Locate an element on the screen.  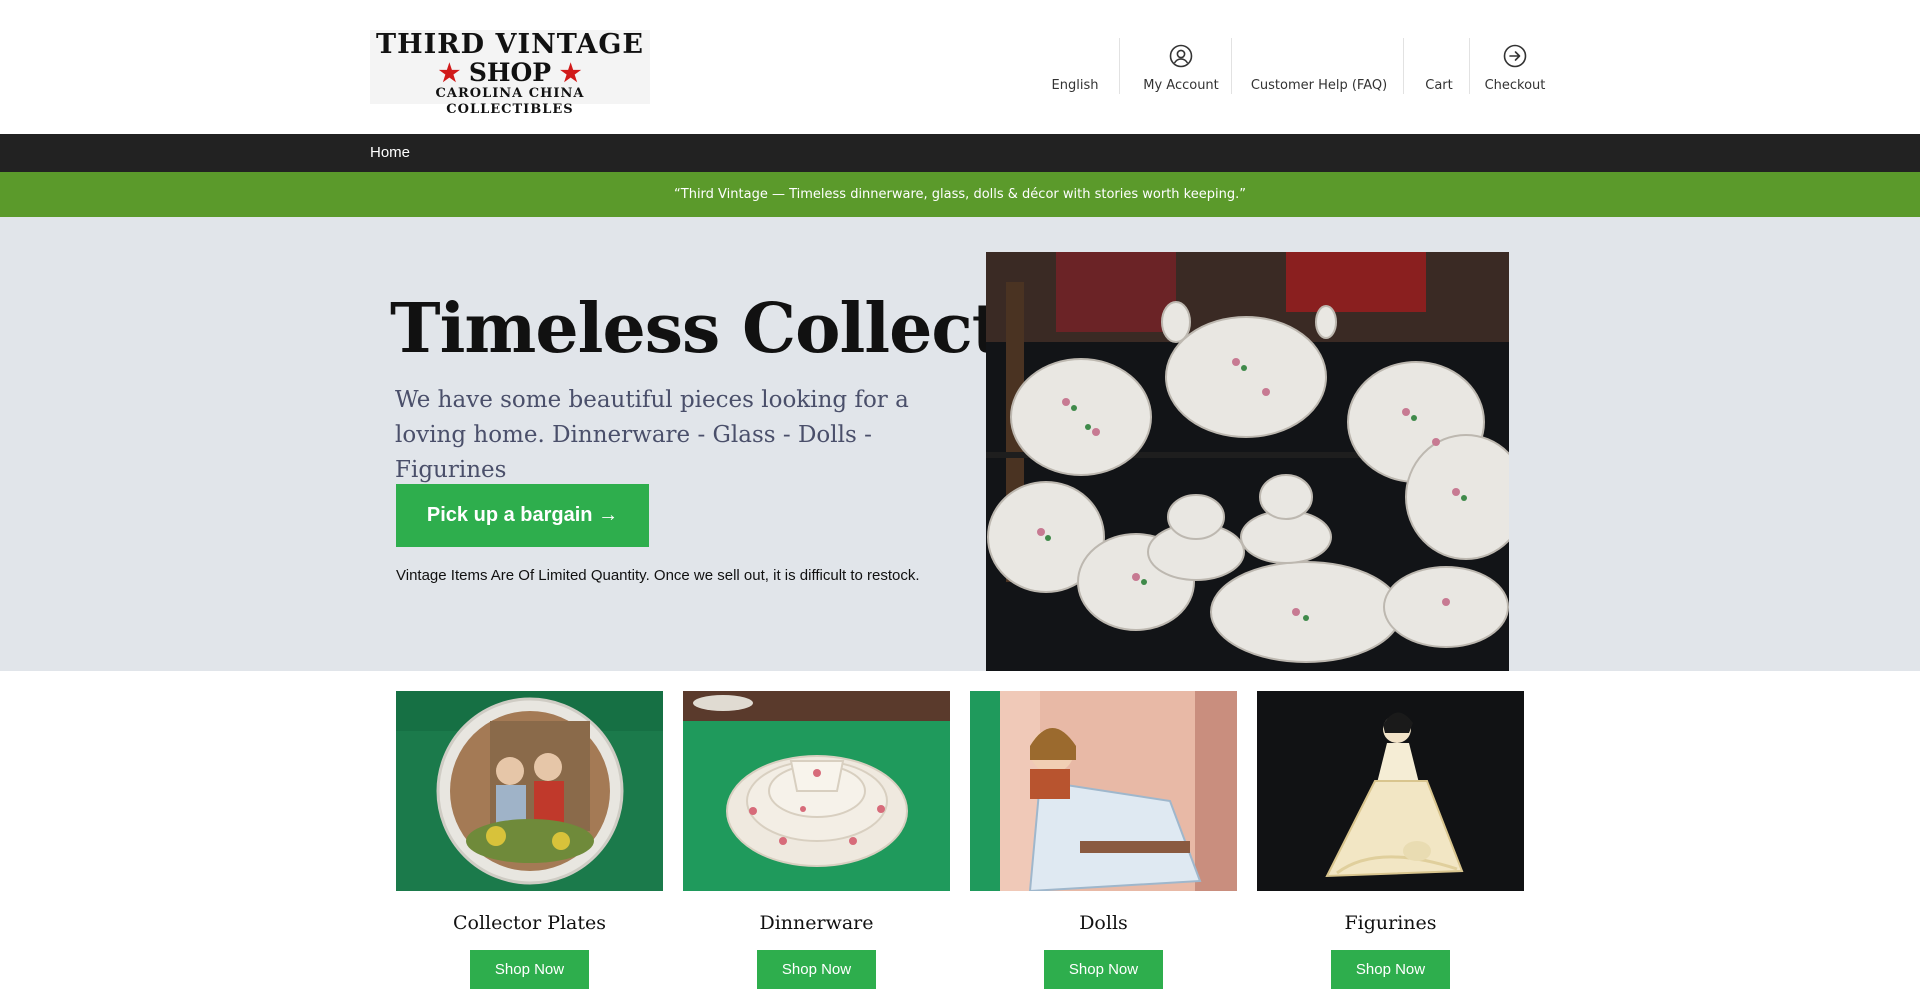
cart-link: Cart is located at coordinates (1439, 66).